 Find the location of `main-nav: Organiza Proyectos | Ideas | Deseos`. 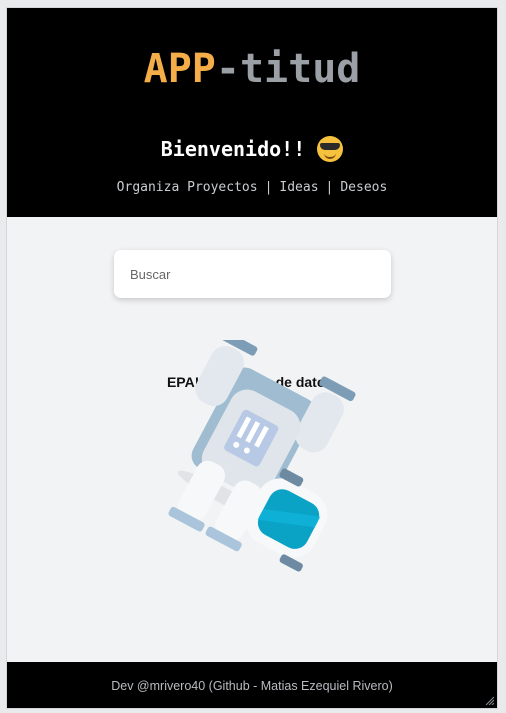

main-nav: Organiza Proyectos | Ideas | Deseos is located at coordinates (252, 187).